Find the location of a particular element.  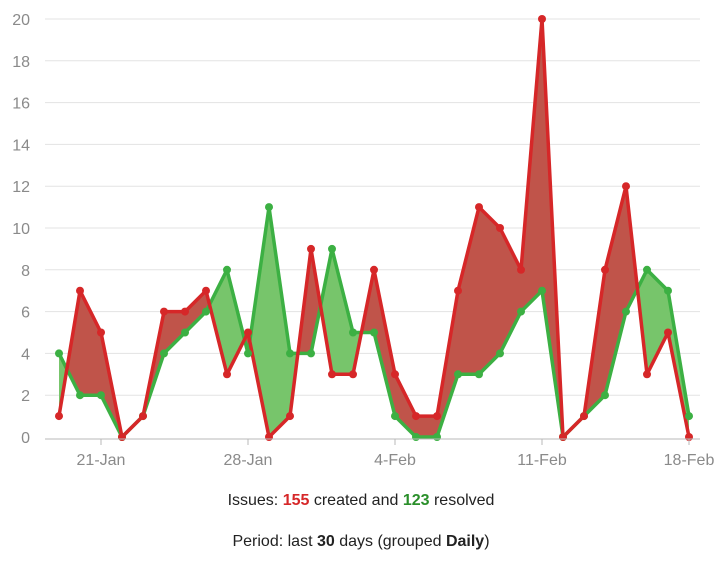

created-mid-text: created and is located at coordinates (356, 500).